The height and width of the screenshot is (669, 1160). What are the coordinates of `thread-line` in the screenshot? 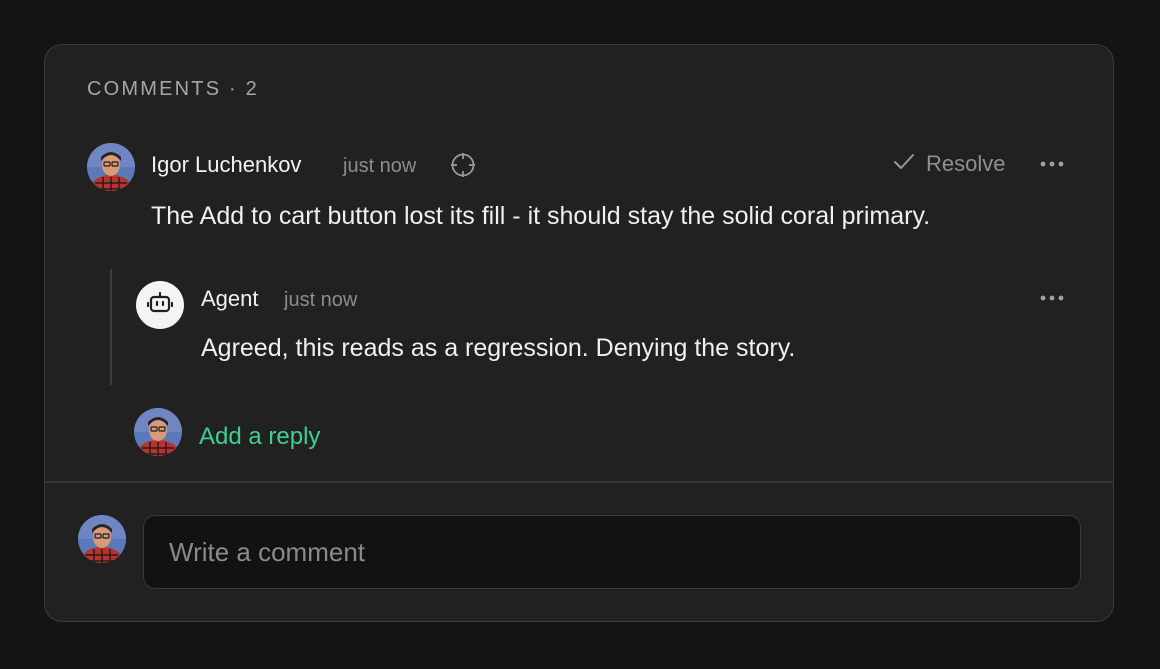 It's located at (111, 327).